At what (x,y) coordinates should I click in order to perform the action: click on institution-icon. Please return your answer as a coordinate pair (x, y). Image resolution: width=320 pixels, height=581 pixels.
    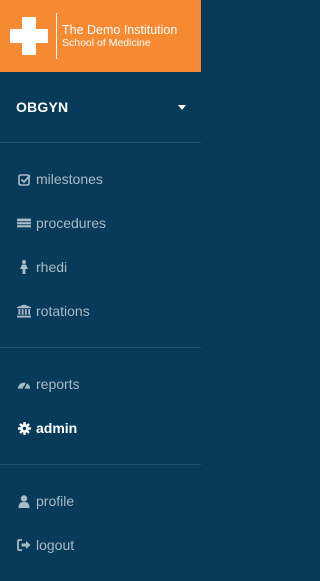
    Looking at the image, I should click on (24, 311).